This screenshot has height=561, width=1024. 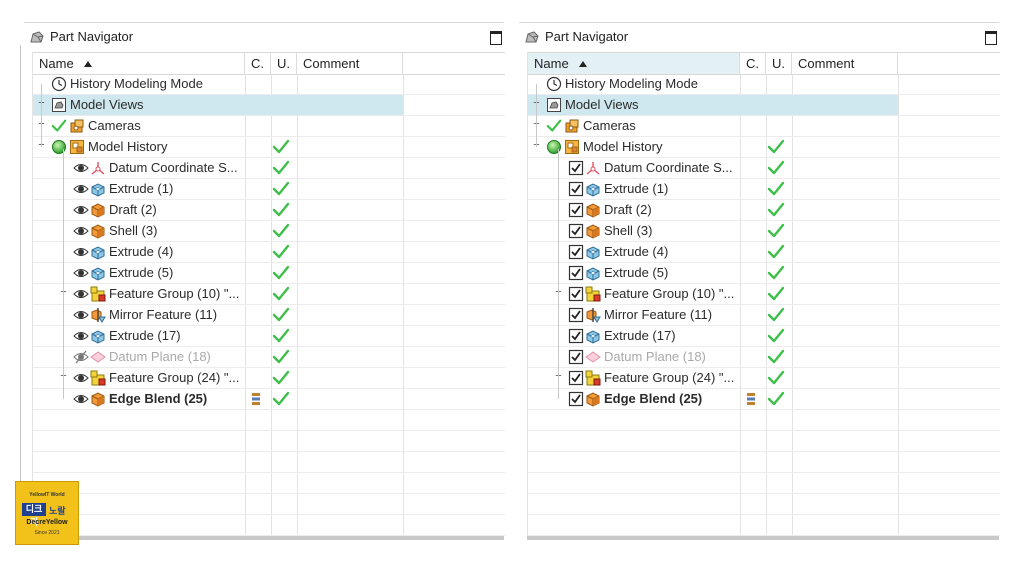 What do you see at coordinates (47, 522) in the screenshot?
I see `watermark-middle-text: DecreYellow` at bounding box center [47, 522].